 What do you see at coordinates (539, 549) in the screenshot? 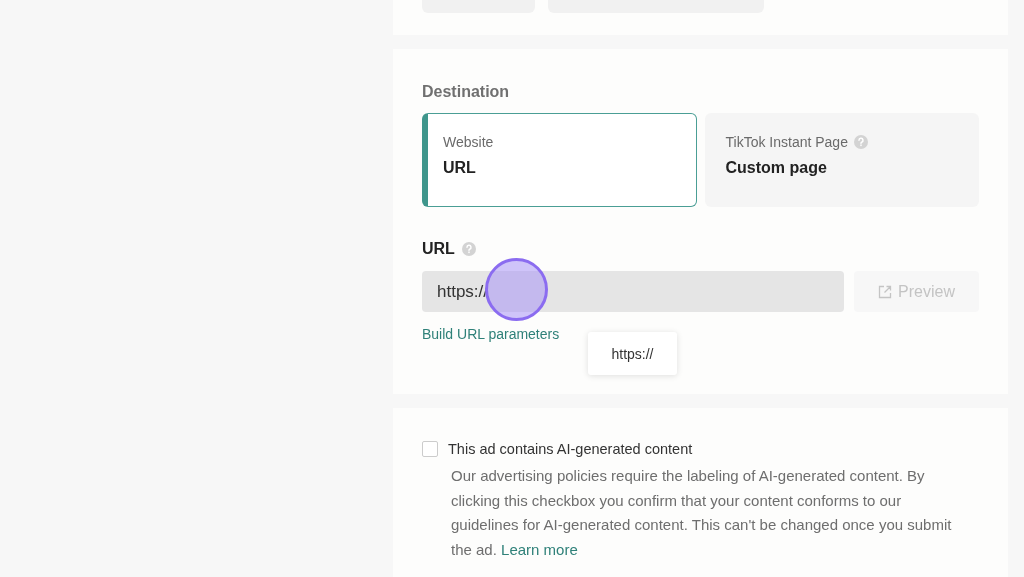
I see `learn-more-link: Learn more` at bounding box center [539, 549].